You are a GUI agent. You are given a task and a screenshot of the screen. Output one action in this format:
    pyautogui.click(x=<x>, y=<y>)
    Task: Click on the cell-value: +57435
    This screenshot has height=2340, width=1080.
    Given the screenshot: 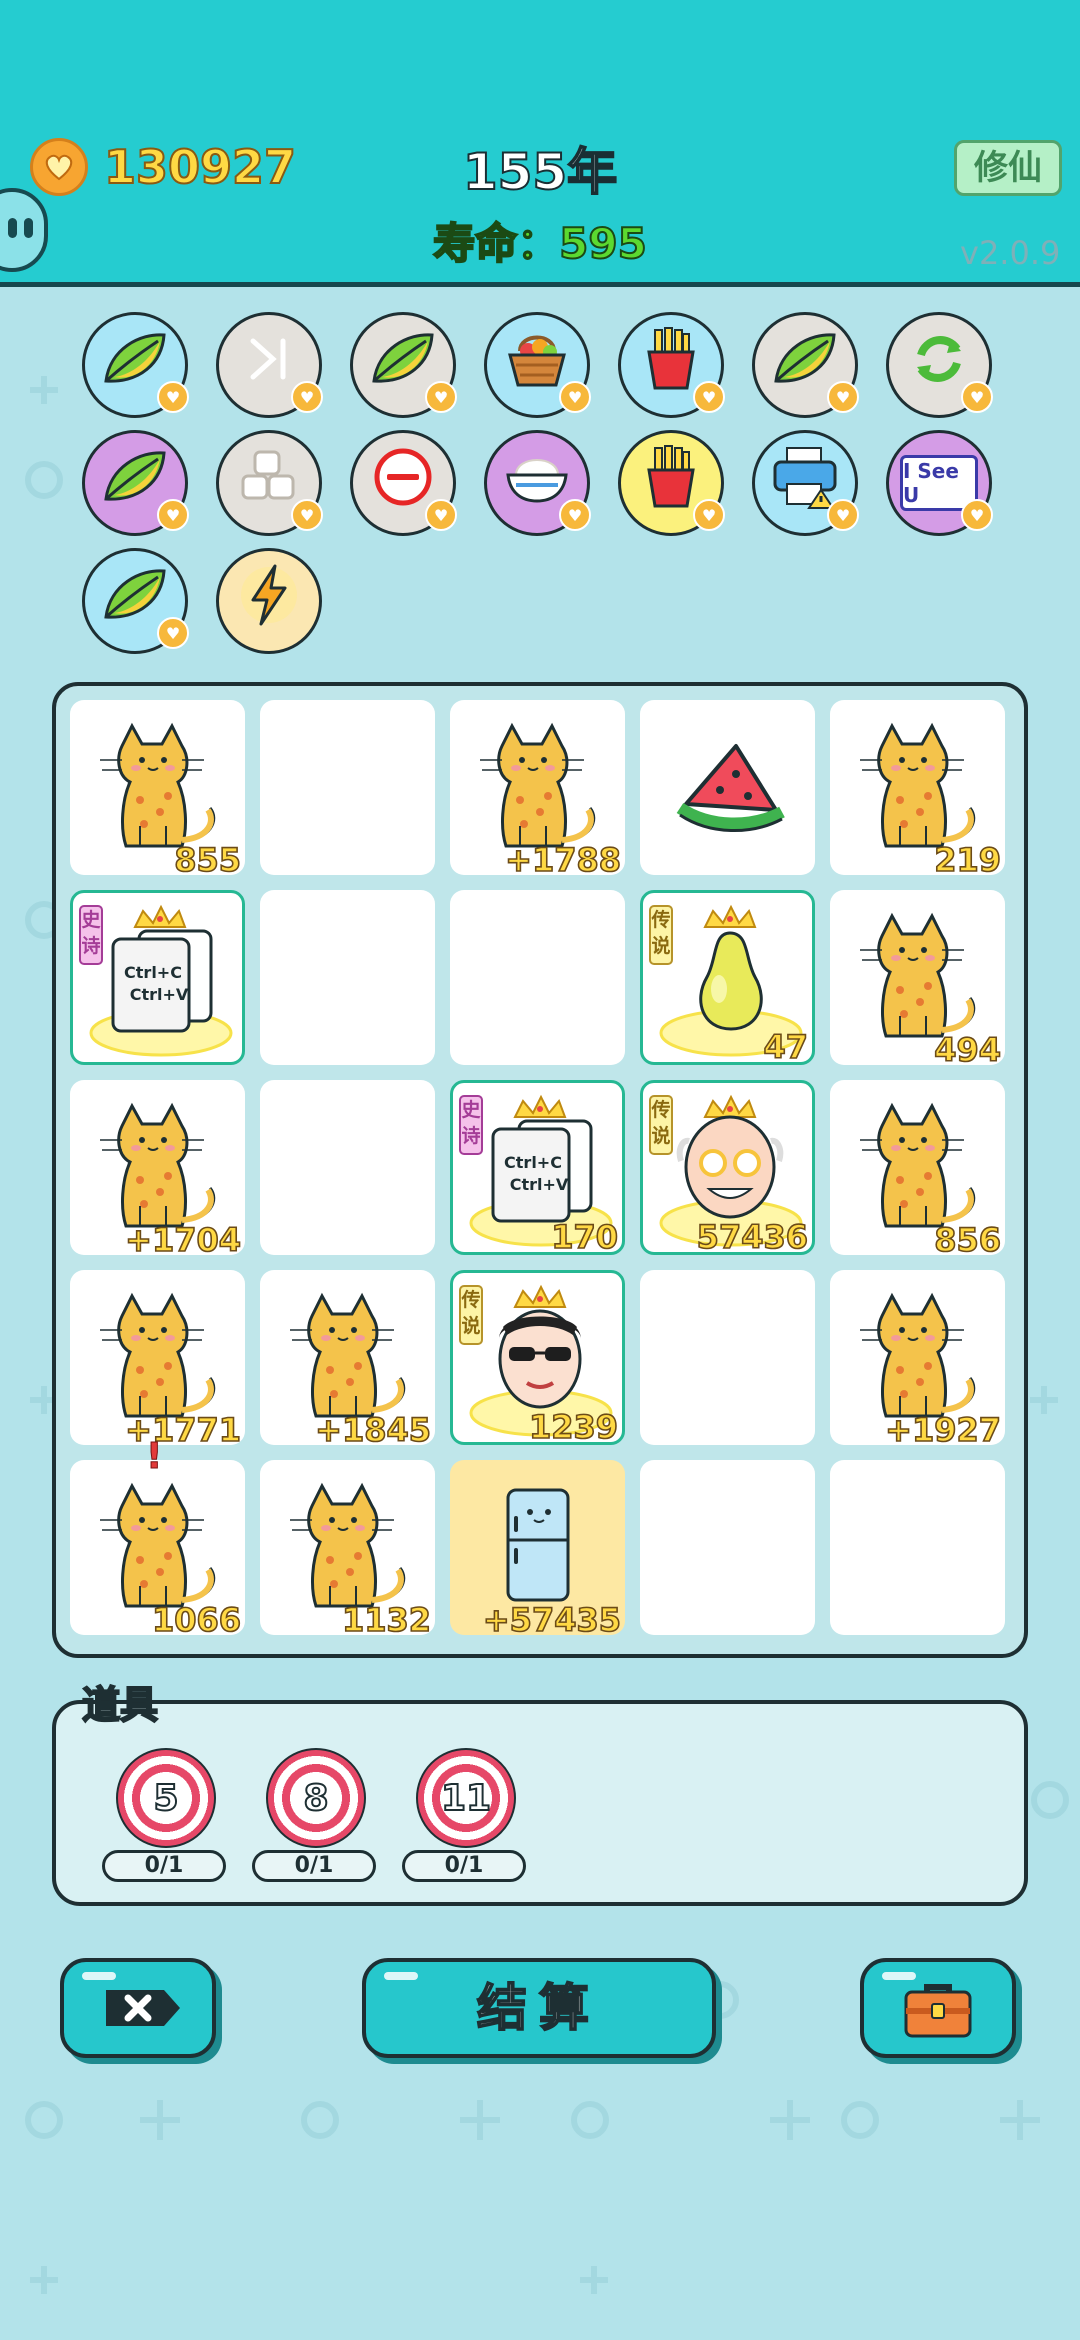 What is the action you would take?
    pyautogui.click(x=552, y=1620)
    